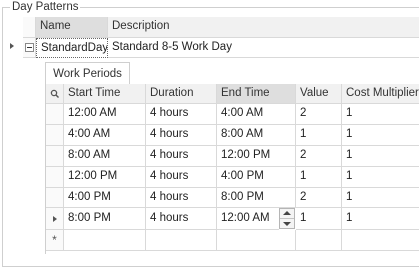 This screenshot has width=419, height=267. What do you see at coordinates (256, 156) in the screenshot?
I see `cell-end-time: 12:00 PM` at bounding box center [256, 156].